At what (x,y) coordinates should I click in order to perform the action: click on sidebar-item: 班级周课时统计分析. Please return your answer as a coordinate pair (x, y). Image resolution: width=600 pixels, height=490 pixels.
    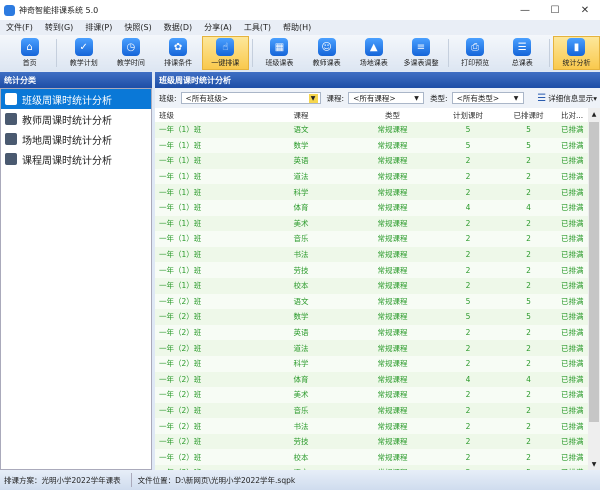
    Looking at the image, I should click on (76, 99).